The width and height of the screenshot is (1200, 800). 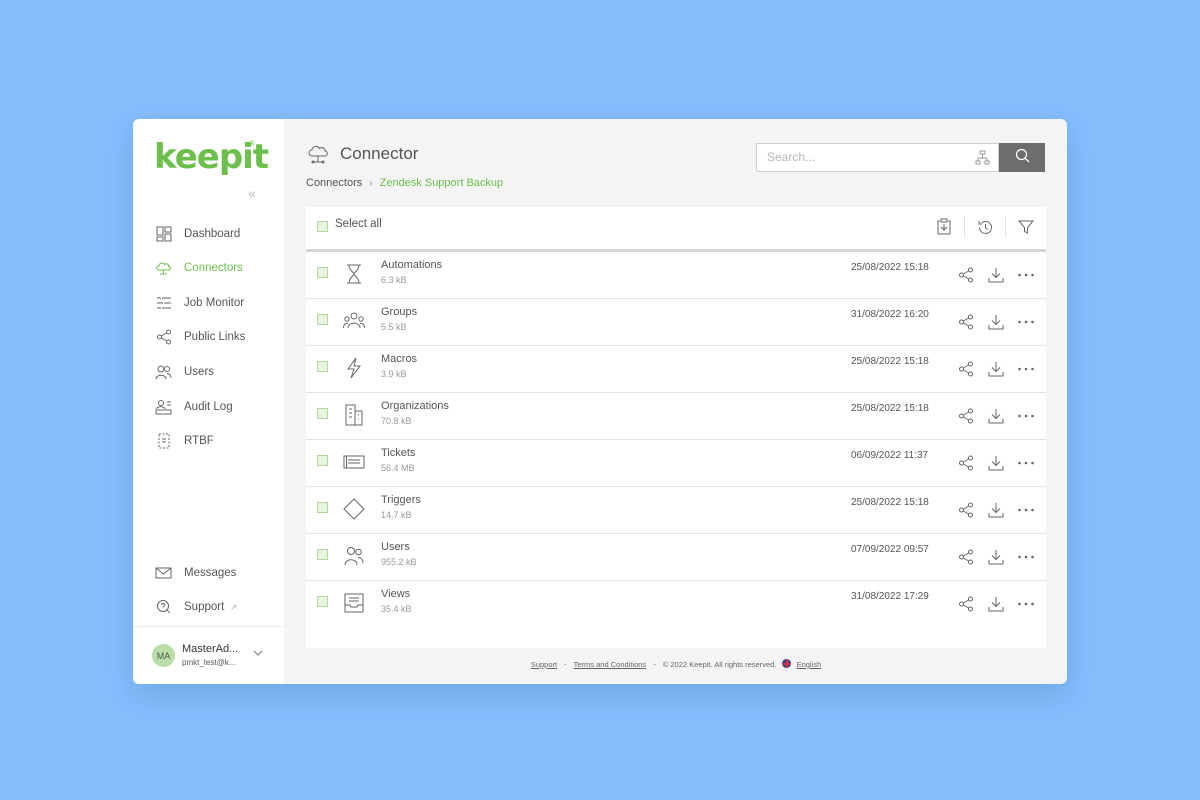 What do you see at coordinates (217, 372) in the screenshot?
I see `sidebar-item-users: Users` at bounding box center [217, 372].